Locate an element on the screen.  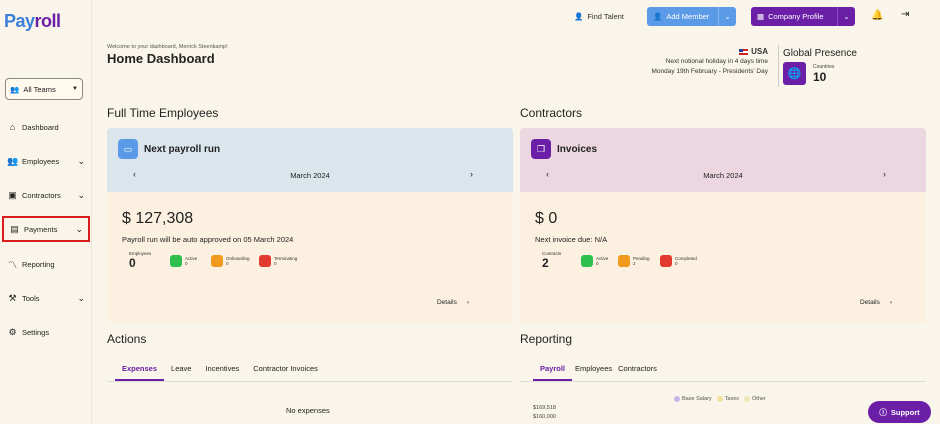
gear-icon: ⚙ is located at coordinates (12, 331).